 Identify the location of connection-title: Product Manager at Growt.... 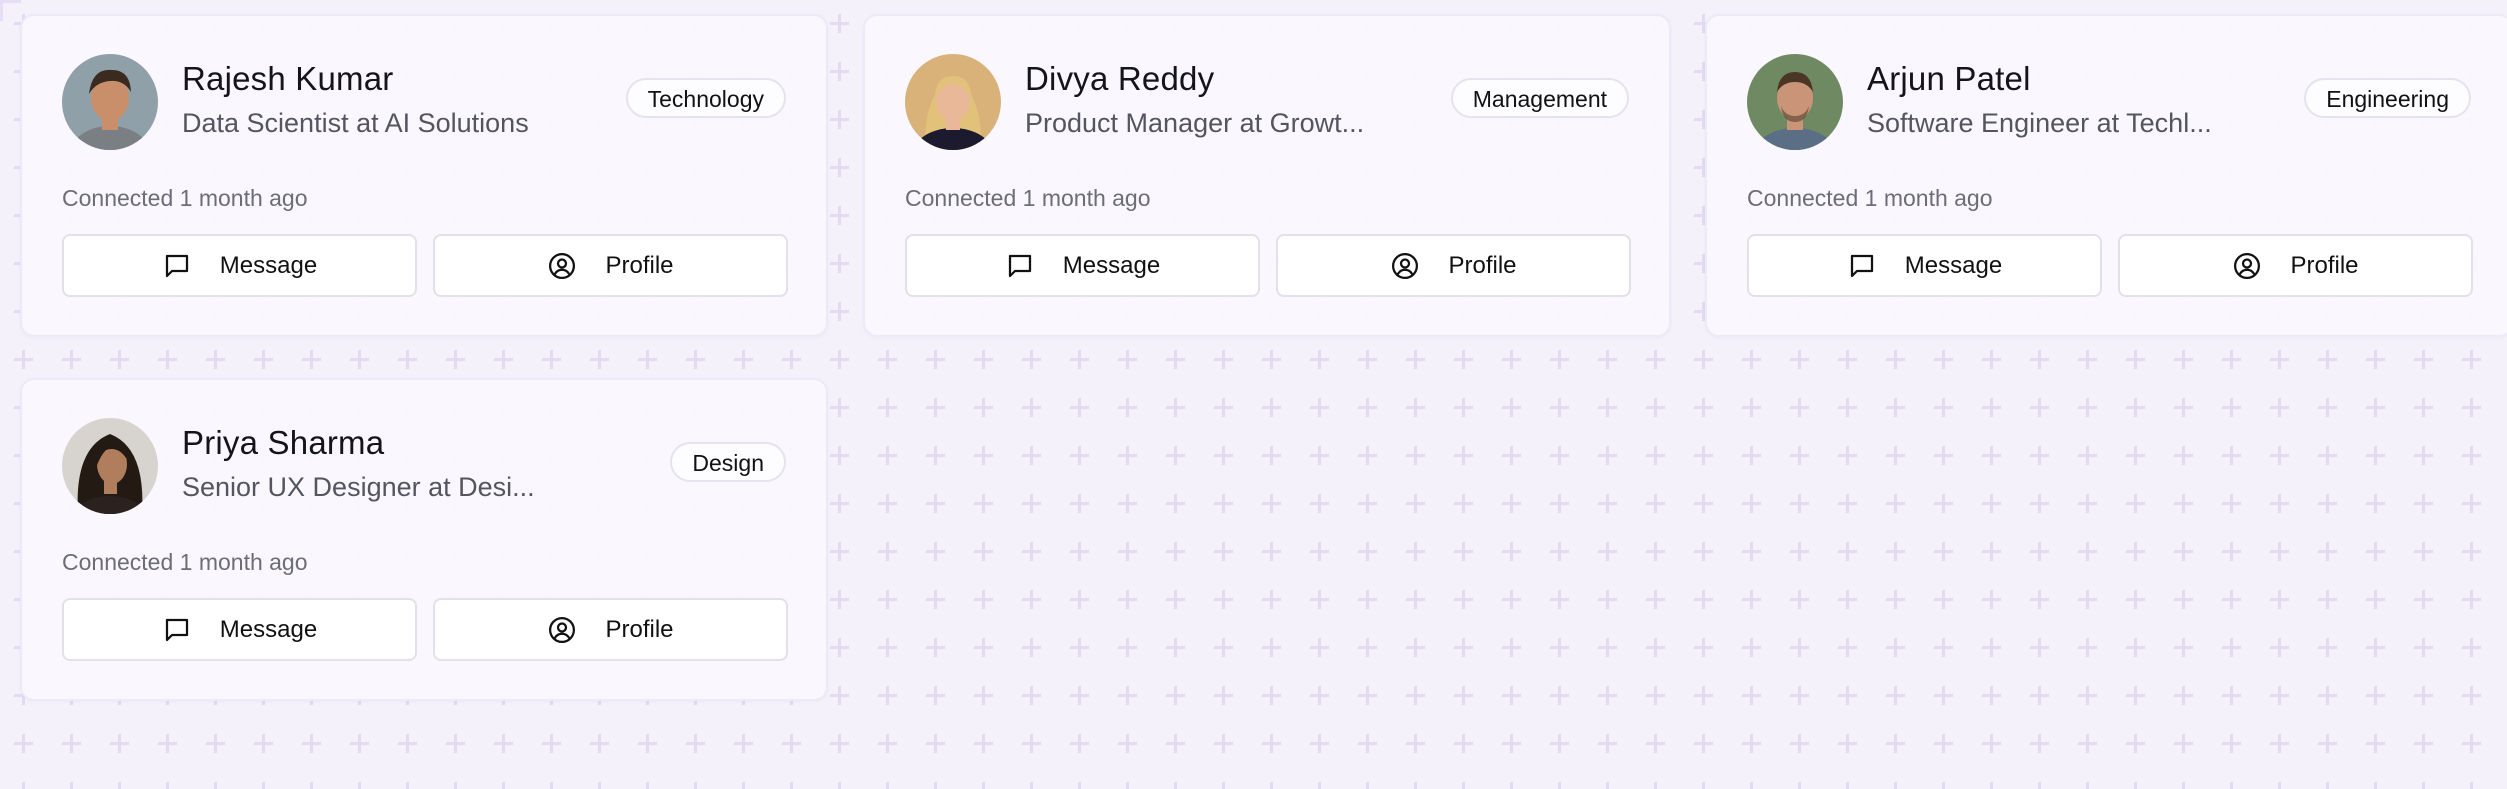
(1195, 123).